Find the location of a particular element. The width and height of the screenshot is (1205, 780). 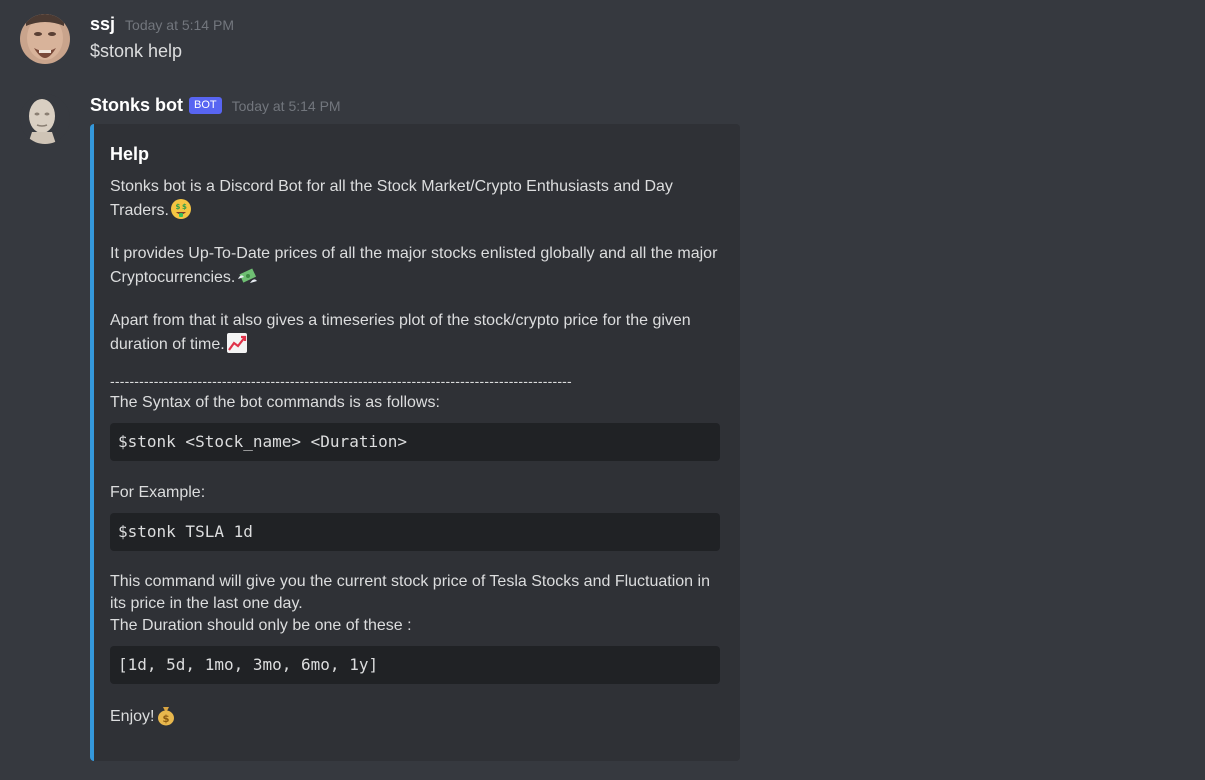

example-label: For Example: is located at coordinates (158, 492).